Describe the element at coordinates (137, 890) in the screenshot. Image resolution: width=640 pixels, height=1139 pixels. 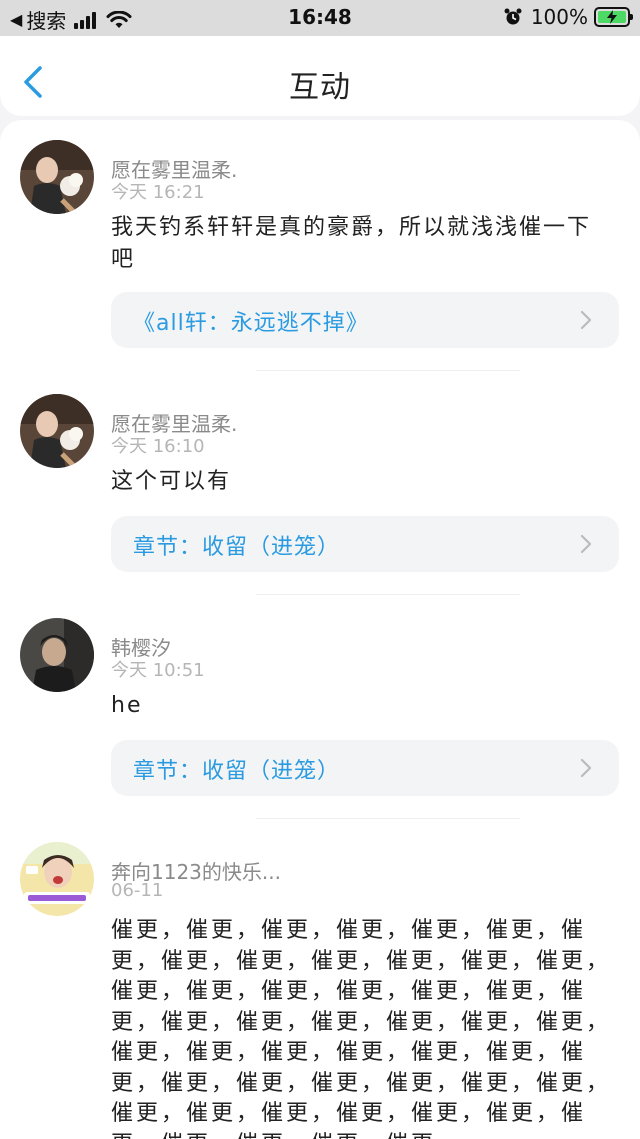
I see `comment-time: 06-11` at that location.